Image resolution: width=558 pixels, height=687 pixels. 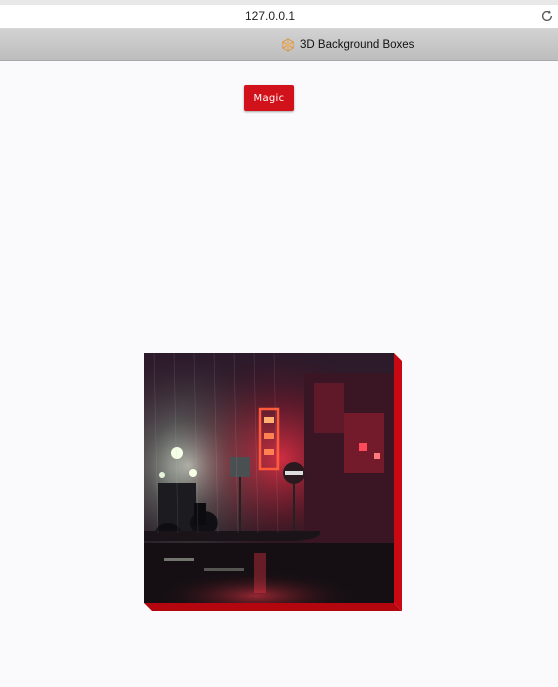 What do you see at coordinates (269, 98) in the screenshot?
I see `magic-button: Magic` at bounding box center [269, 98].